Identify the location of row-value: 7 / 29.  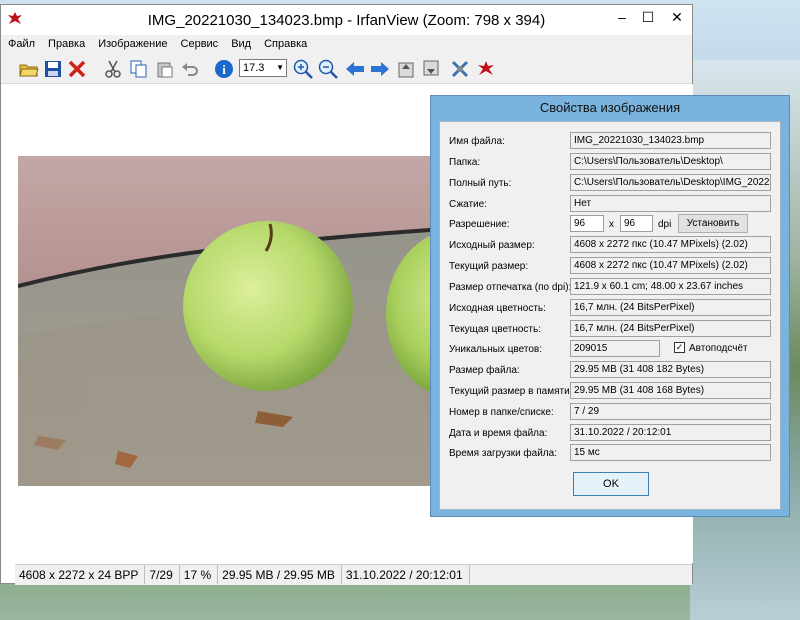
(670, 411).